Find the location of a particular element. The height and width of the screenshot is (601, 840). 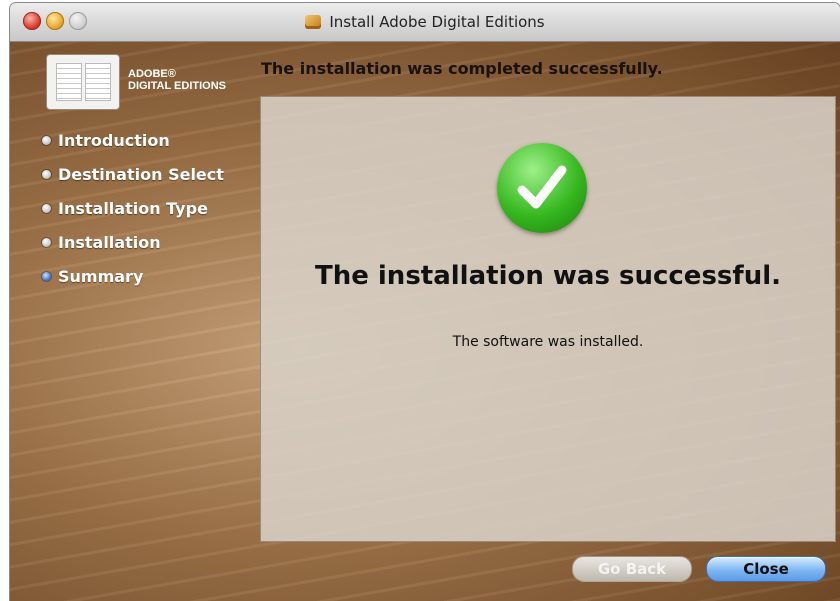

step-introduction: Introduction is located at coordinates (133, 140).